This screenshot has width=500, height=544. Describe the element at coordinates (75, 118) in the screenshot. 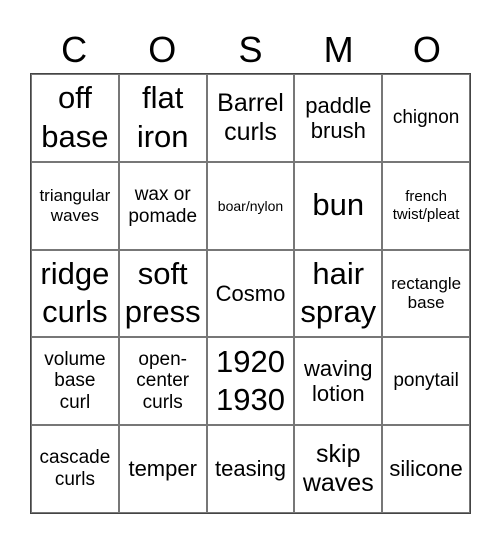

I see `bingo-cell: off base` at that location.